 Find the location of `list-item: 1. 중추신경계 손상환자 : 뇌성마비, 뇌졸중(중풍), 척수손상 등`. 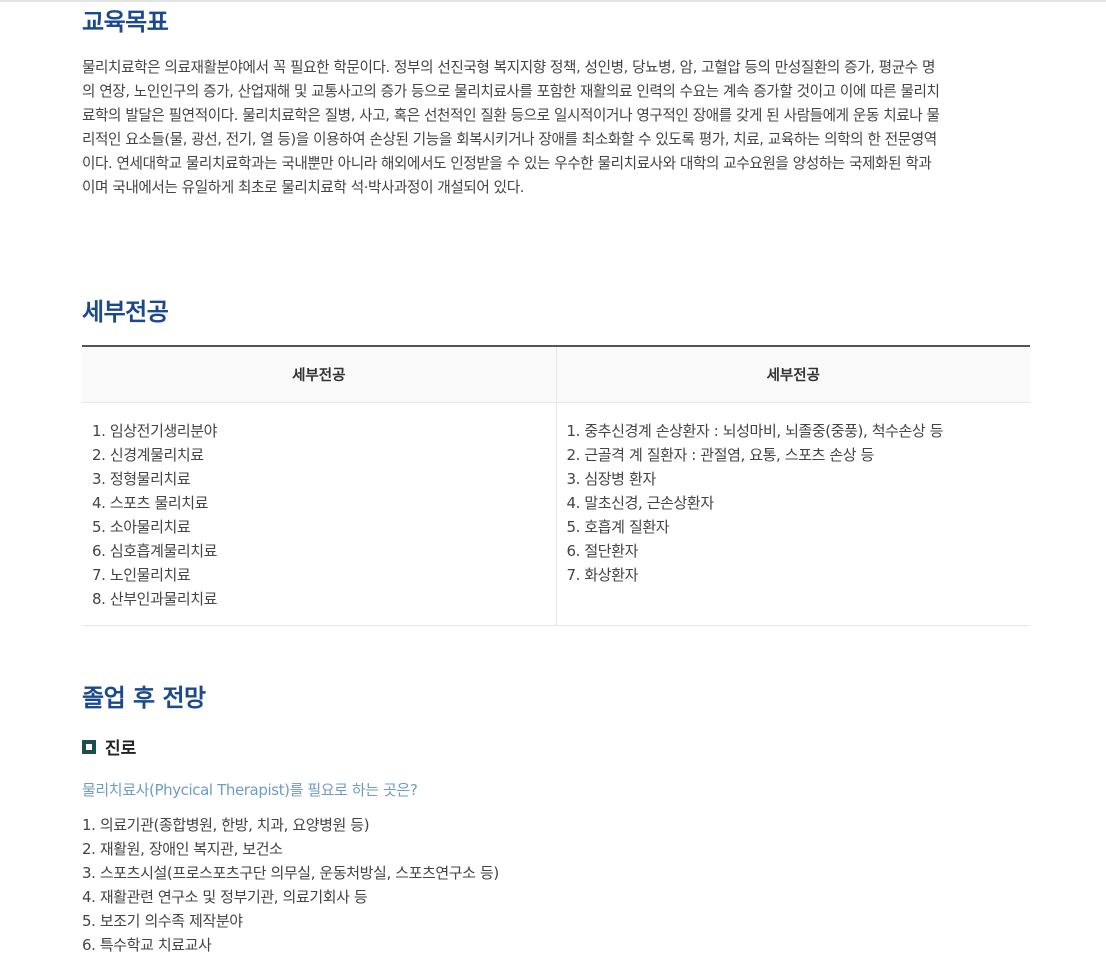

list-item: 1. 중추신경계 손상환자 : 뇌성마비, 뇌졸중(중풍), 척수손상 등 is located at coordinates (755, 431).